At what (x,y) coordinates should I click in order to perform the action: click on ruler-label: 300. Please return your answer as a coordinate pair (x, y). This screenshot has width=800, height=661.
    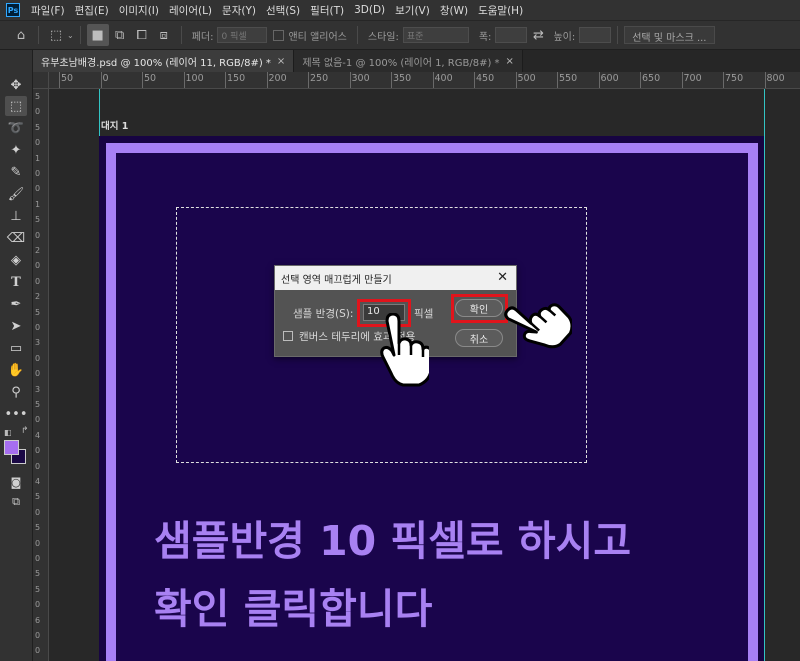
    Looking at the image, I should click on (360, 78).